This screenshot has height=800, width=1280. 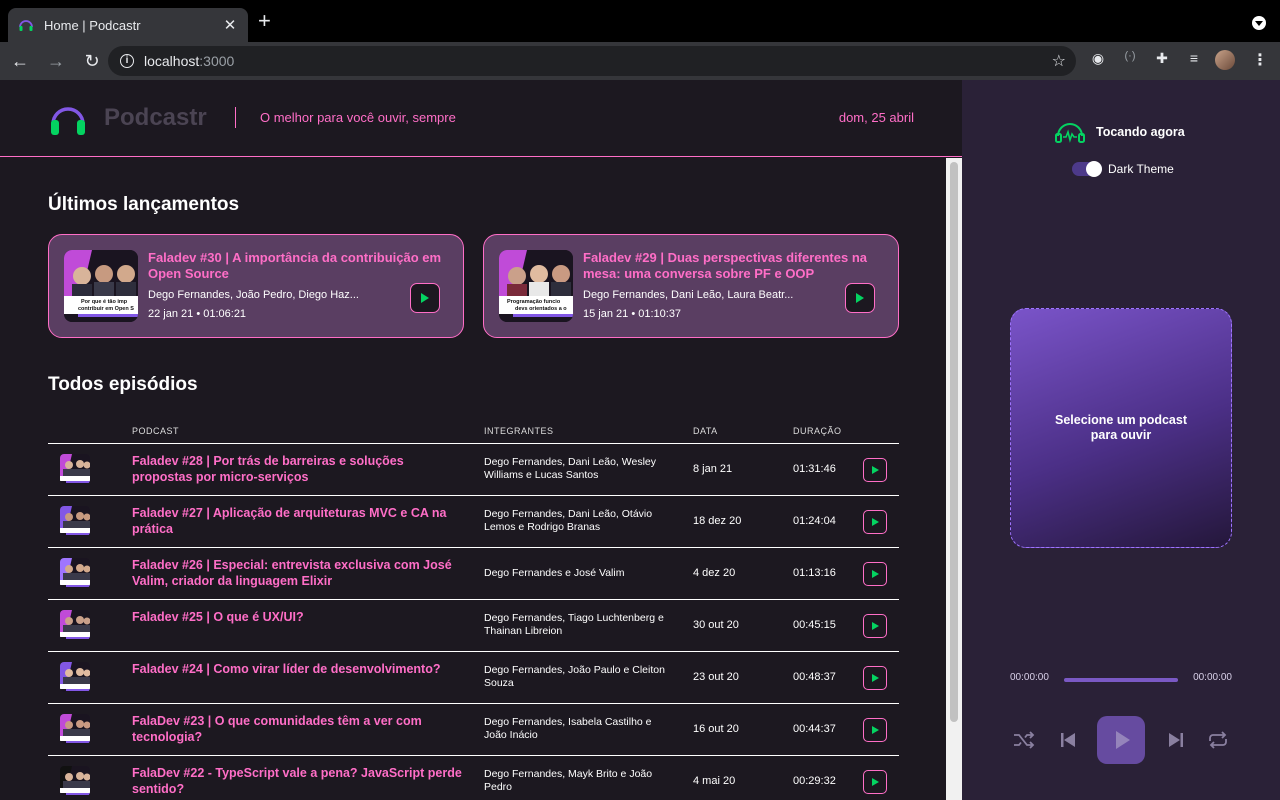 I want to click on browser-menu-icon: ⋮, so click(x=1260, y=60).